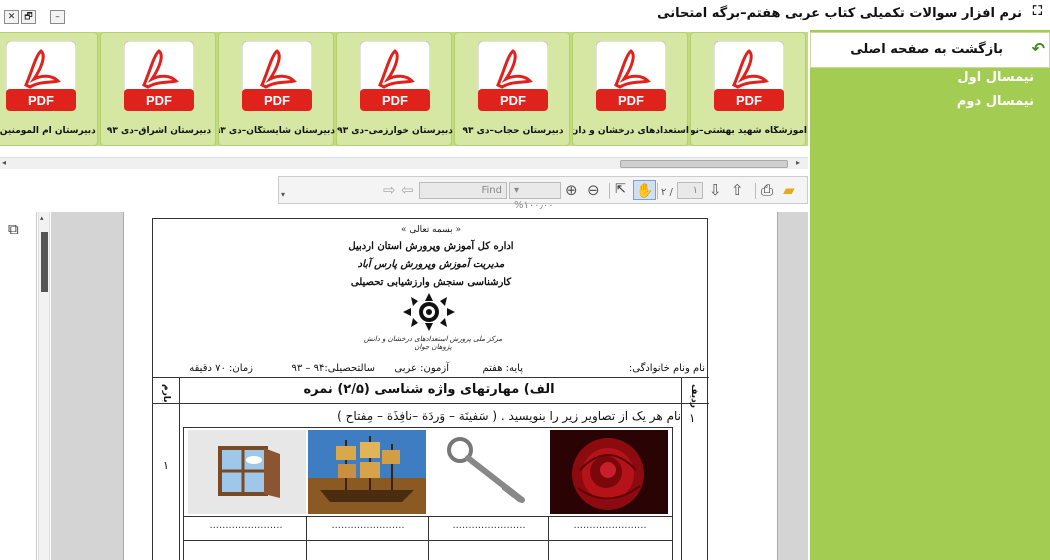 The height and width of the screenshot is (560, 1050). What do you see at coordinates (692, 418) in the screenshot?
I see `question-number: ۱` at bounding box center [692, 418].